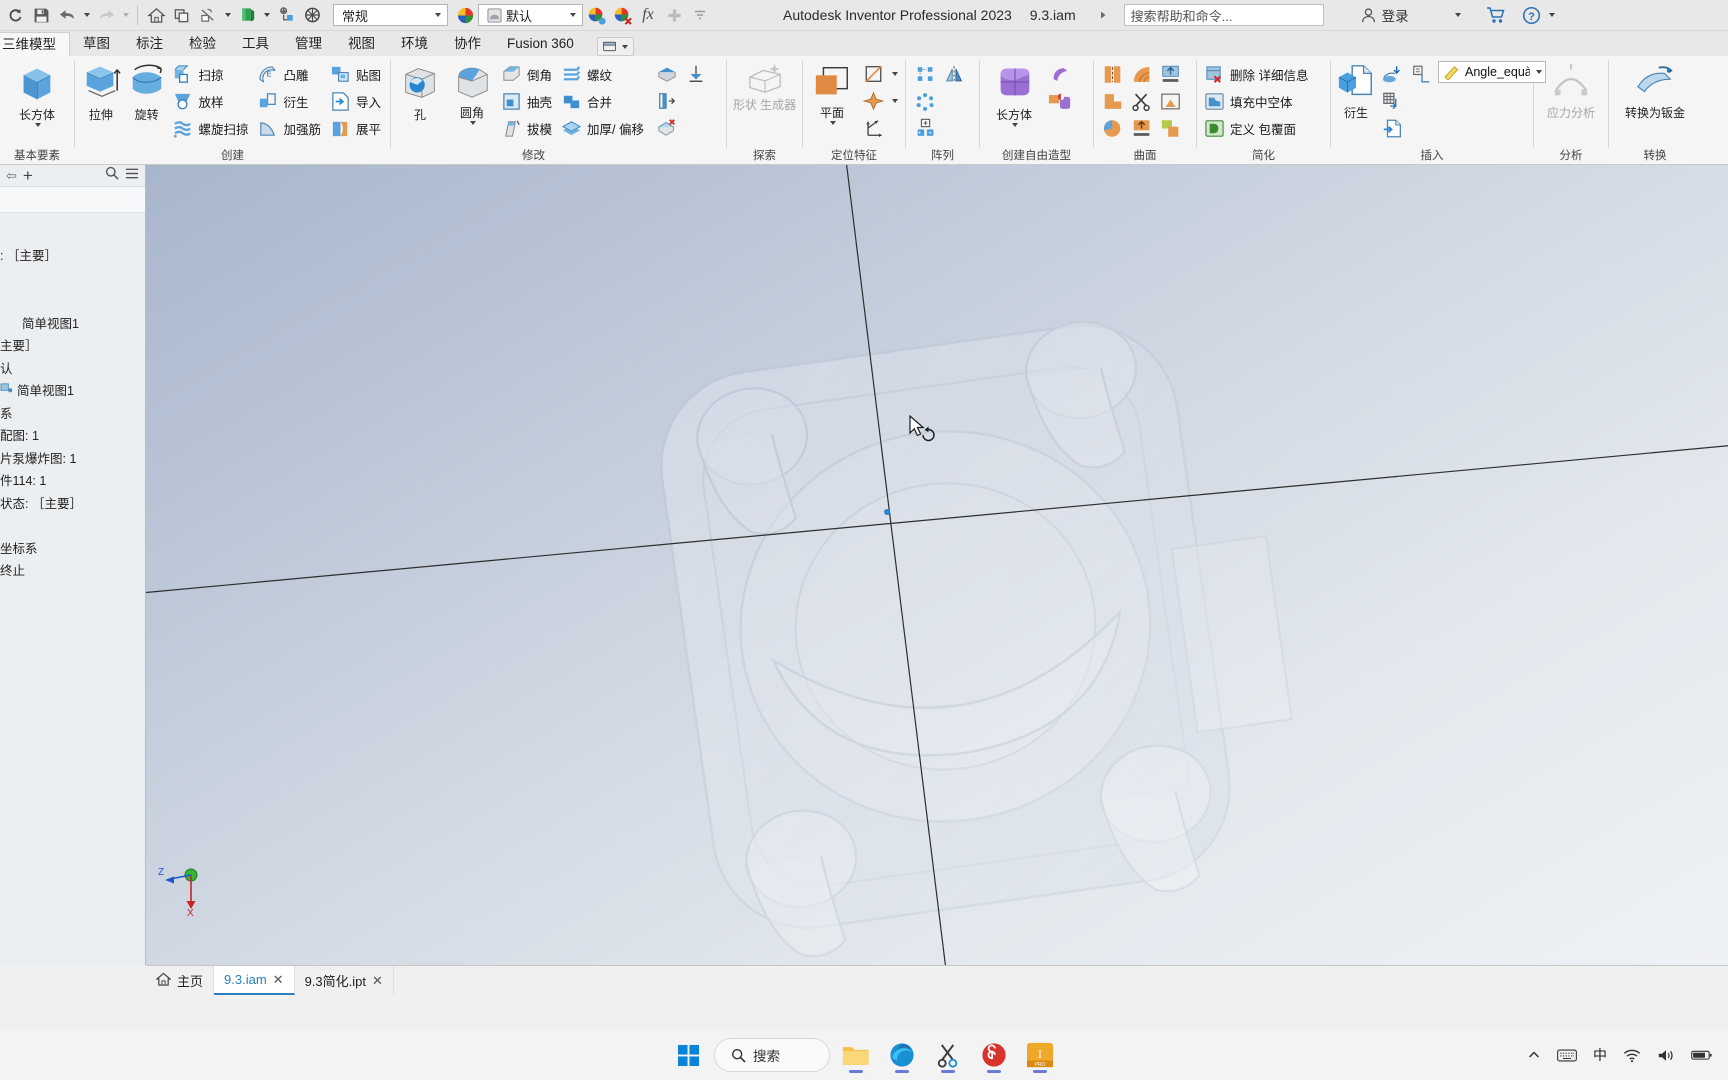  I want to click on tree-item: 主要］, so click(72, 345).